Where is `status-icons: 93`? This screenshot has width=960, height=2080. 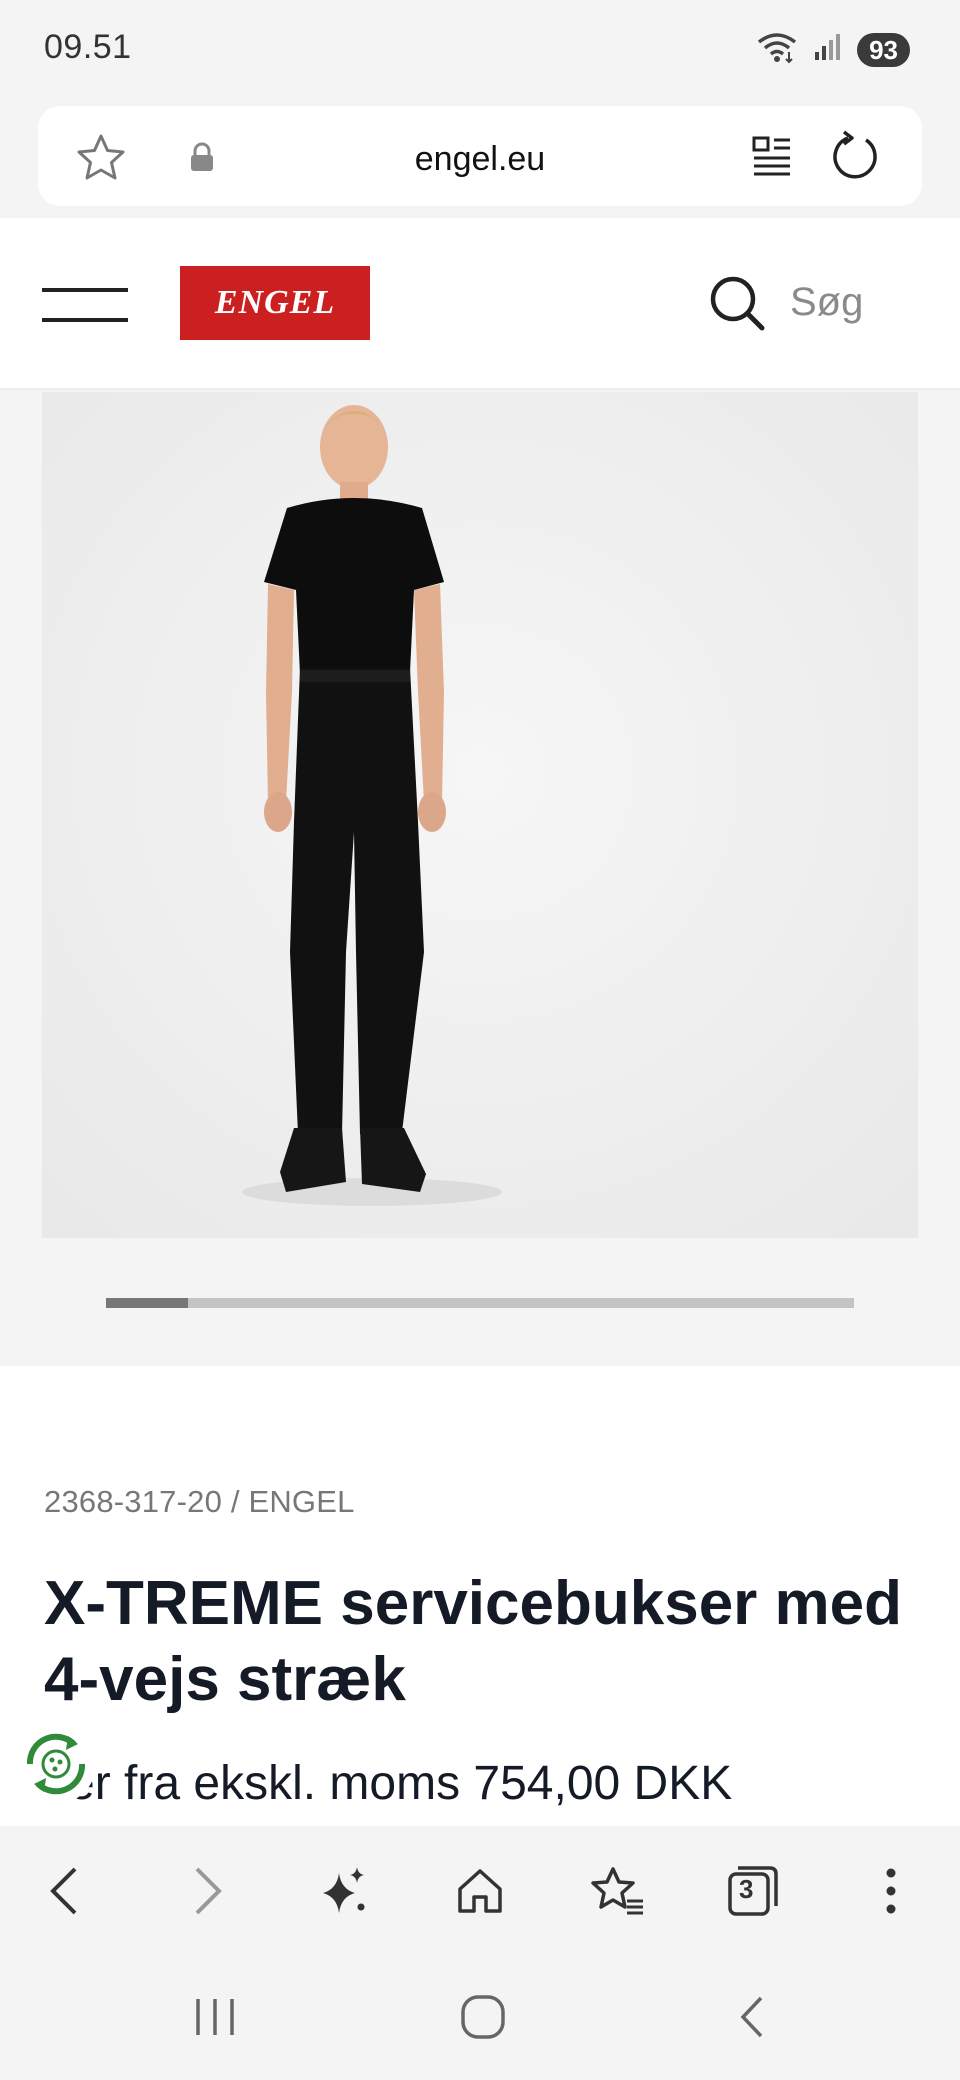
status-icons: 93 is located at coordinates (832, 49).